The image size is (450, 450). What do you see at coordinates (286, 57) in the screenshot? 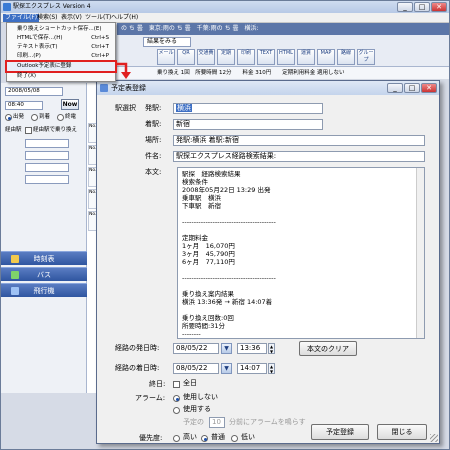
I see `html-button: HTML` at bounding box center [286, 57].